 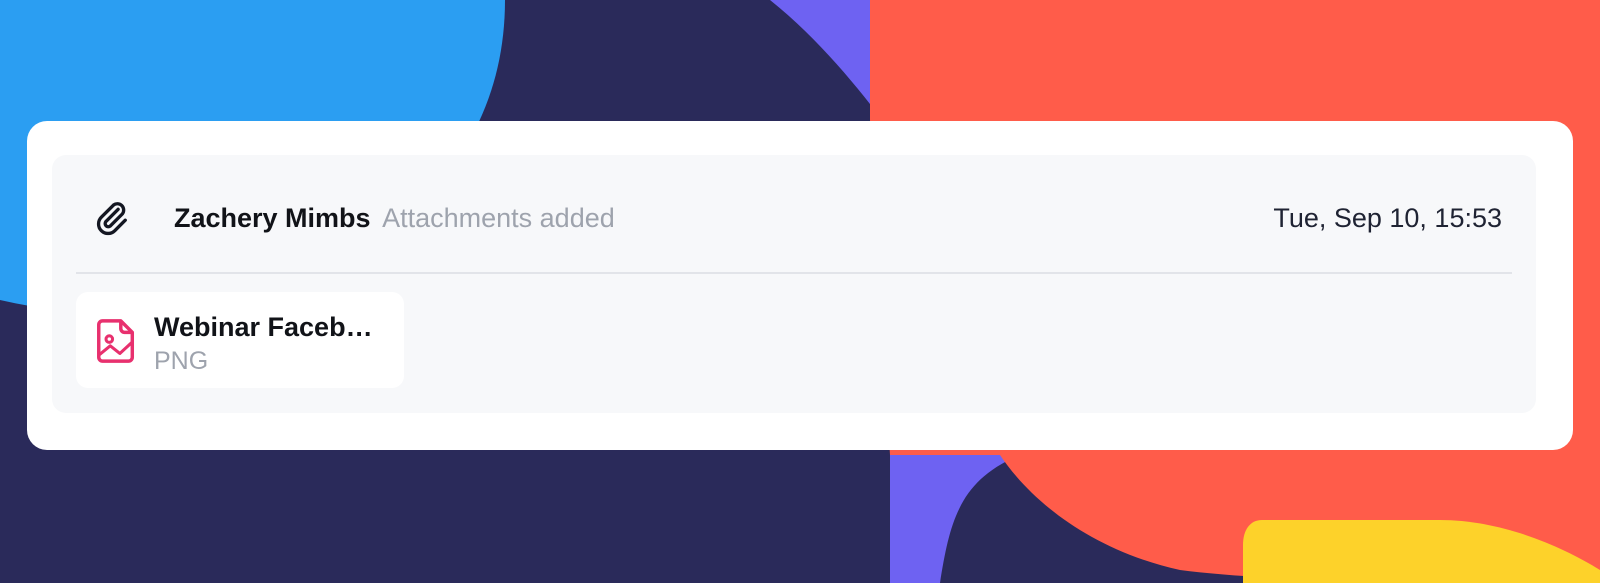 I want to click on activity-description: Zachery Mimbs Attachments added, so click(x=394, y=218).